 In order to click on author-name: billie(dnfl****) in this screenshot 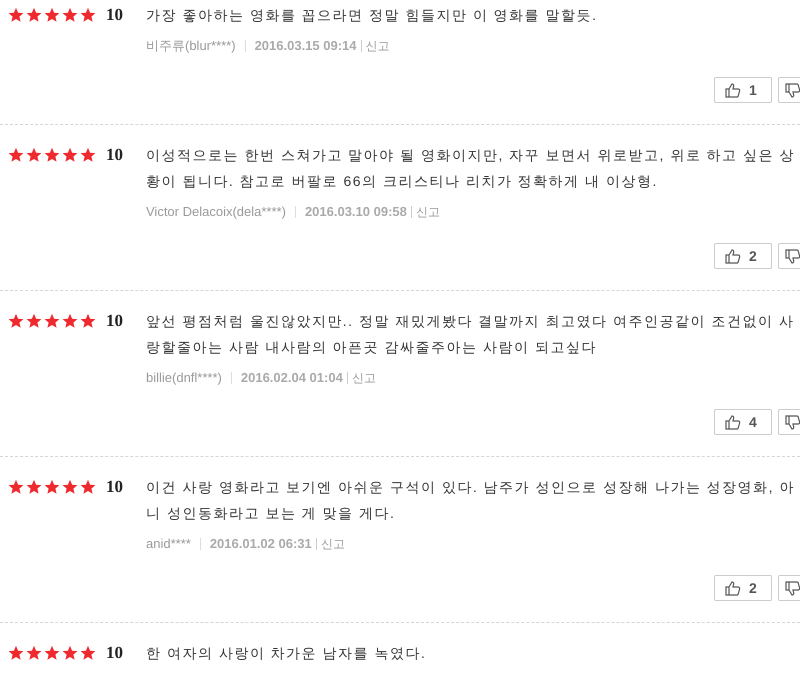, I will do `click(184, 378)`.